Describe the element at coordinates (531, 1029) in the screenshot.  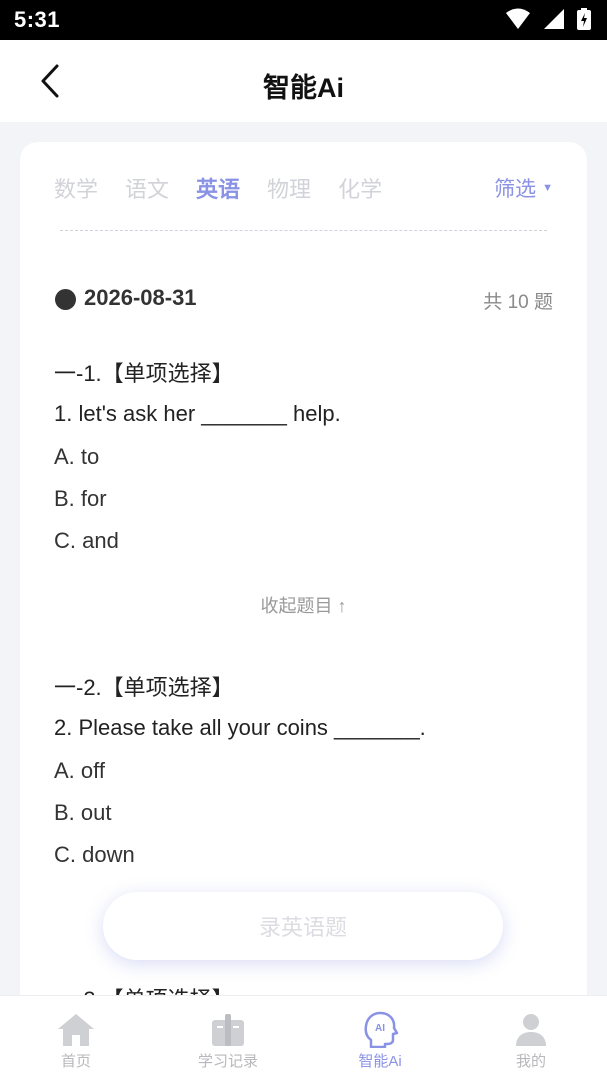
I see `profile-icon` at that location.